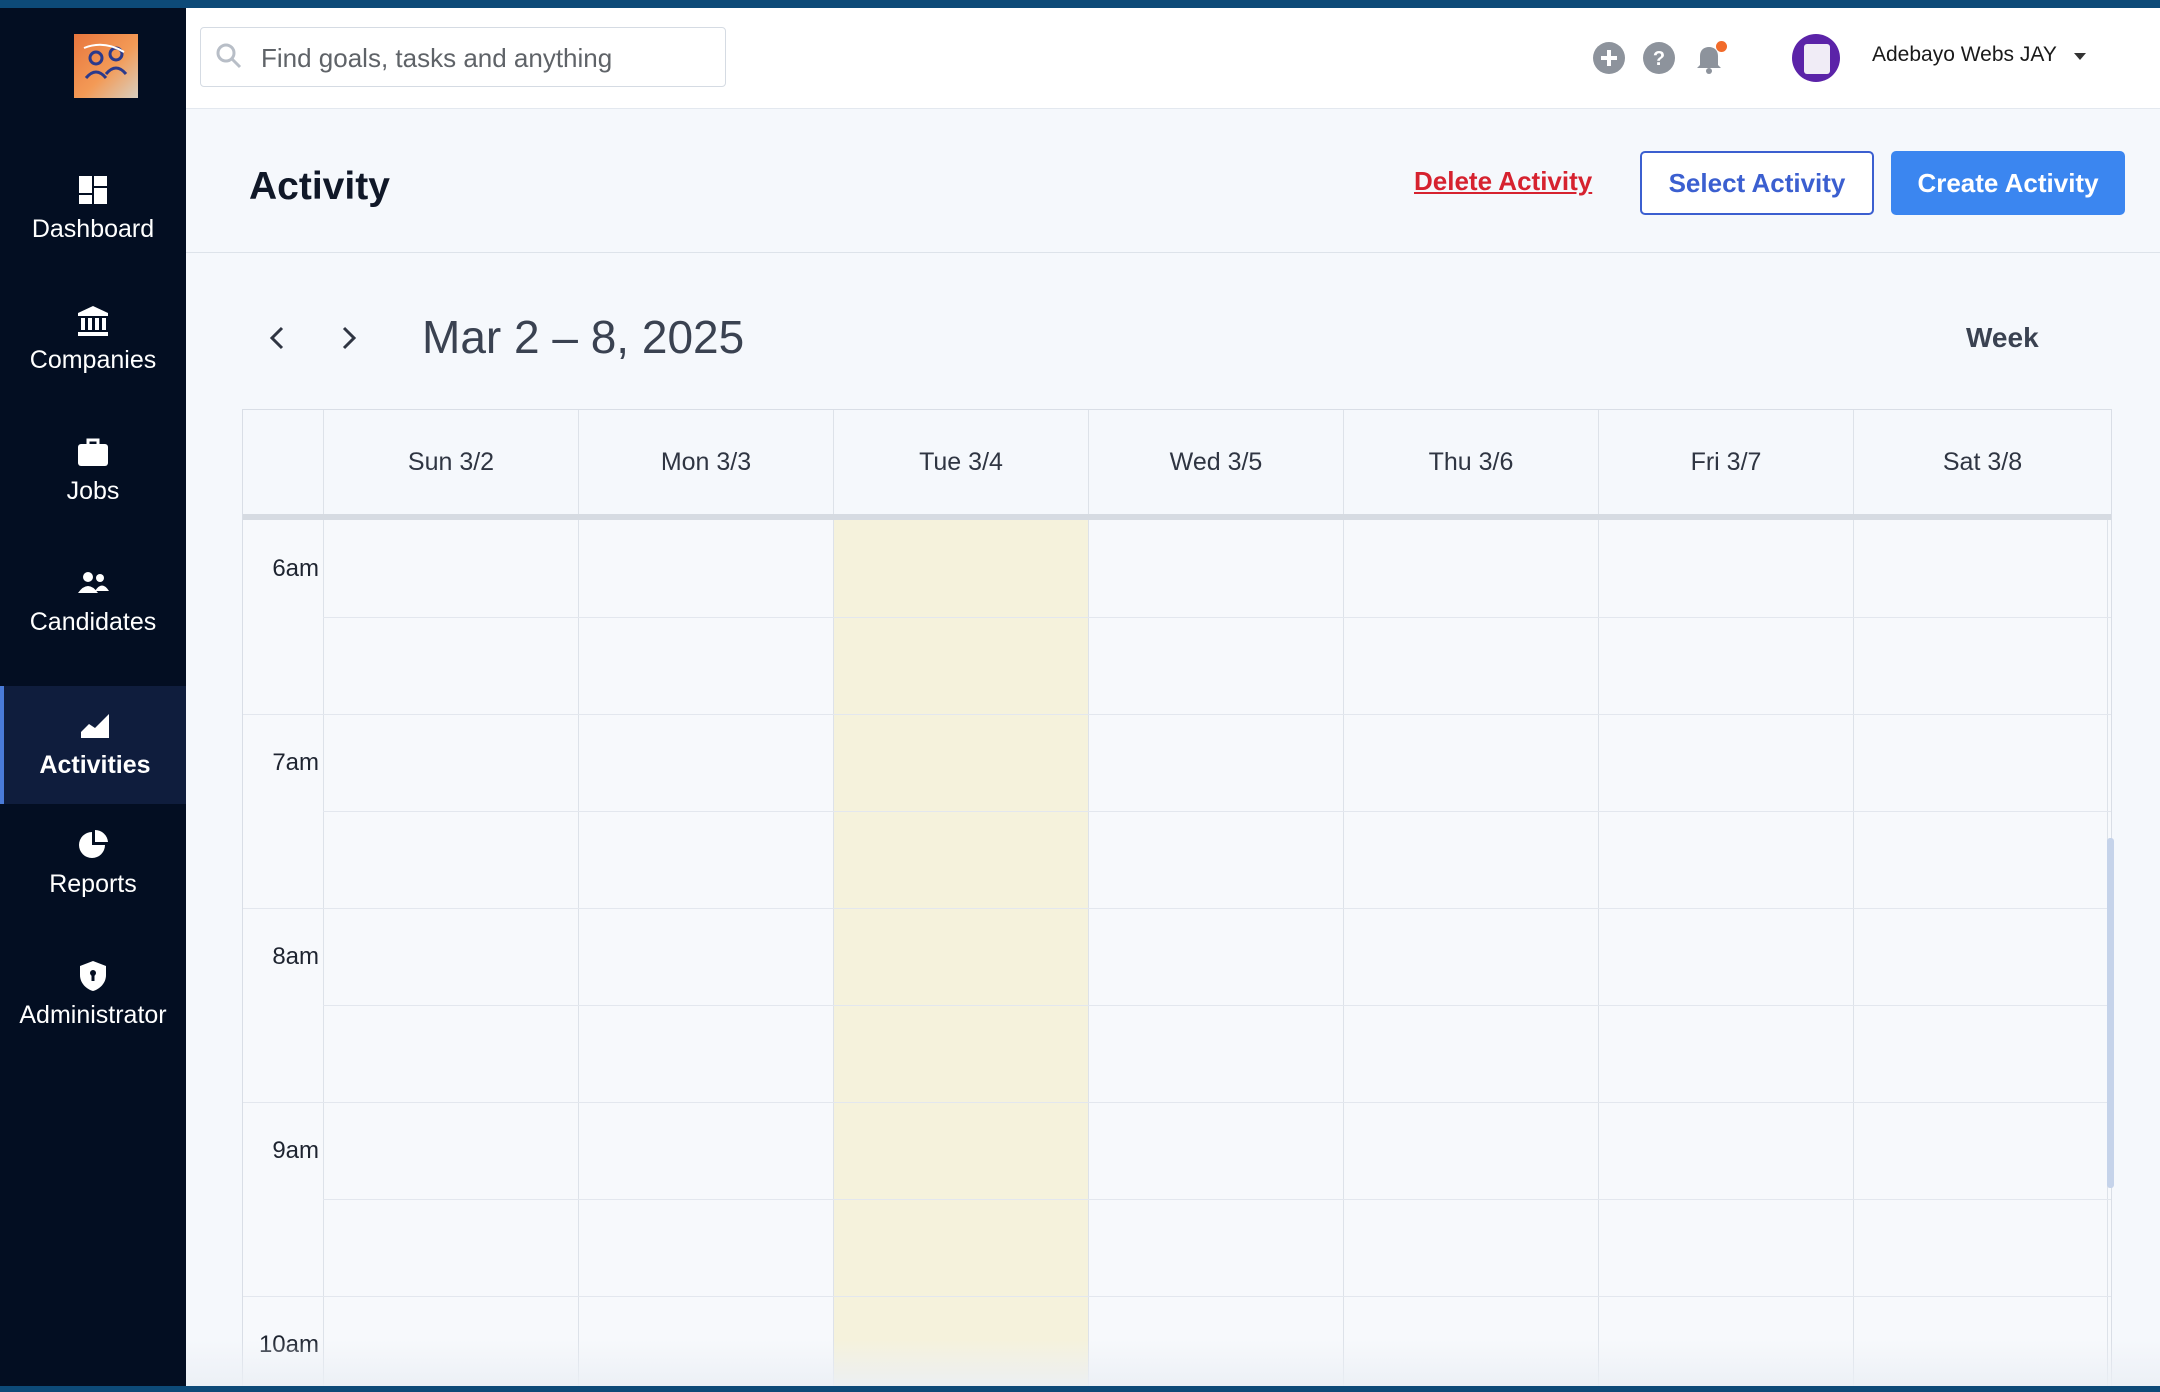  Describe the element at coordinates (93, 190) in the screenshot. I see `dashboard-icon` at that location.